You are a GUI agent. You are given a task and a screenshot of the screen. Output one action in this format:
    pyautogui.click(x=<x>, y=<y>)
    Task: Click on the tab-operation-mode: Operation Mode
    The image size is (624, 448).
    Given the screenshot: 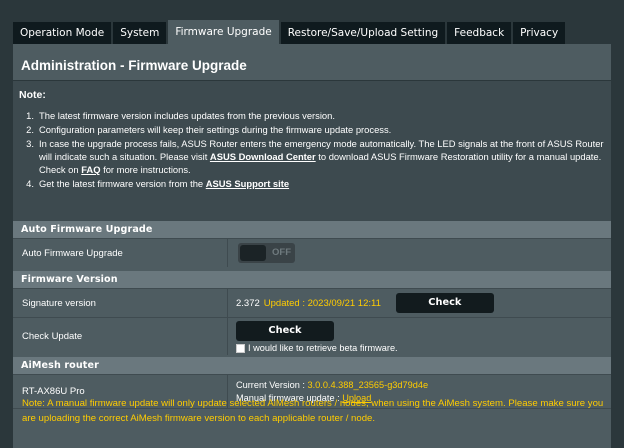 What is the action you would take?
    pyautogui.click(x=62, y=33)
    